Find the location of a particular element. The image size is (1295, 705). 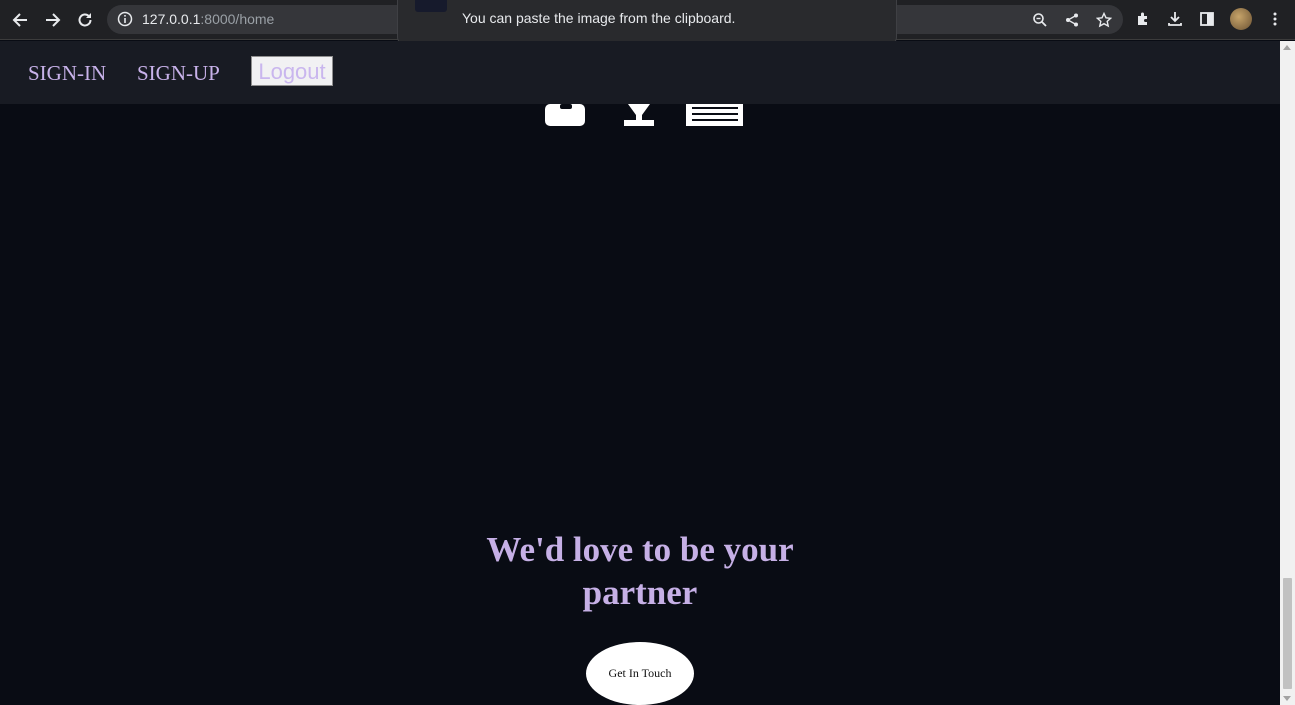

trophy-icon is located at coordinates (639, 115).